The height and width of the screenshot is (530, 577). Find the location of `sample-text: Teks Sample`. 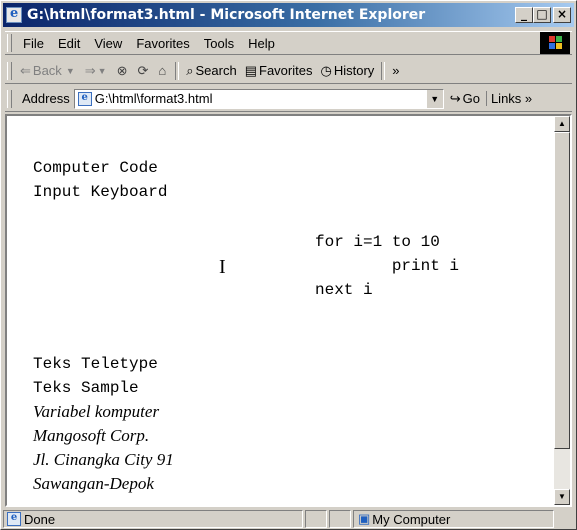

sample-text: Teks Sample is located at coordinates (86, 388).